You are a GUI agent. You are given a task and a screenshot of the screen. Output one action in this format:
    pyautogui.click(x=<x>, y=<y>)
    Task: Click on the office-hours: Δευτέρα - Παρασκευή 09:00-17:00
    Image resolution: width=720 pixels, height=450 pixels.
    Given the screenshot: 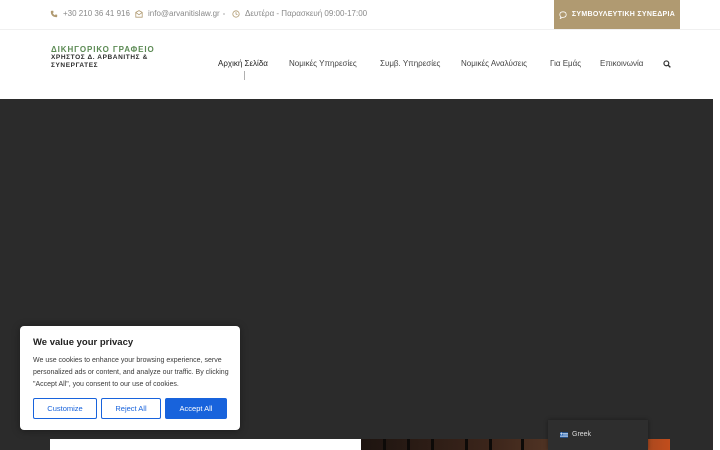 What is the action you would take?
    pyautogui.click(x=299, y=13)
    